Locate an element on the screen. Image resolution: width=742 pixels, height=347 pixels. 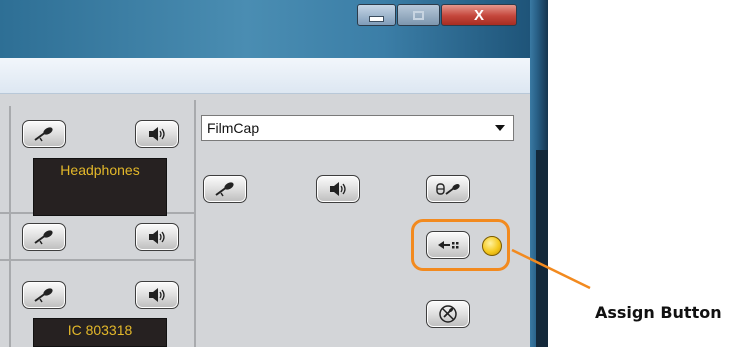
annotation-label: Assign Button is located at coordinates (658, 312).